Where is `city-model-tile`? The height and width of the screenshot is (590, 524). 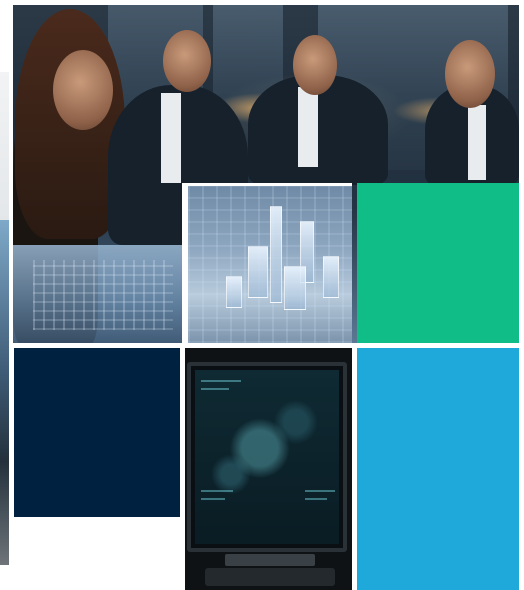 city-model-tile is located at coordinates (268, 263).